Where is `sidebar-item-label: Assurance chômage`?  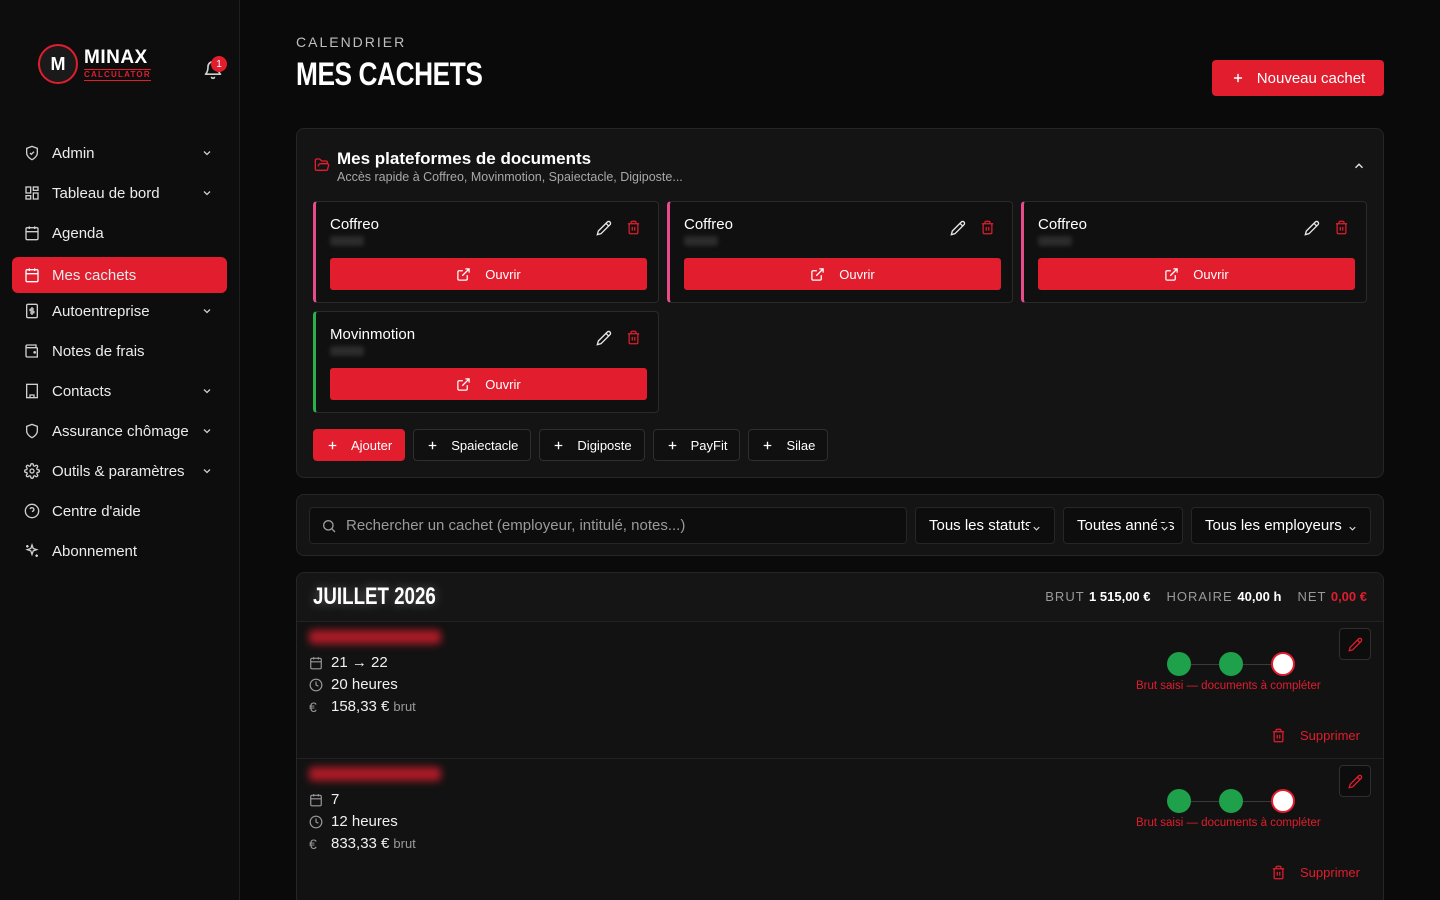 sidebar-item-label: Assurance chômage is located at coordinates (120, 431).